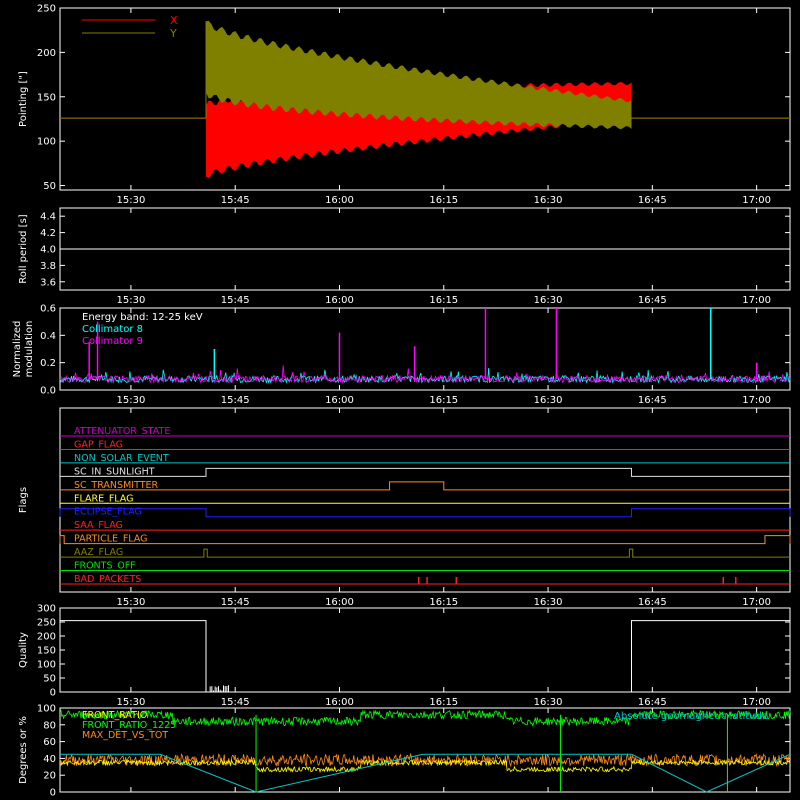 This screenshot has width=800, height=800. Describe the element at coordinates (48, 309) in the screenshot. I see `y-tick-label: 0.6` at that location.